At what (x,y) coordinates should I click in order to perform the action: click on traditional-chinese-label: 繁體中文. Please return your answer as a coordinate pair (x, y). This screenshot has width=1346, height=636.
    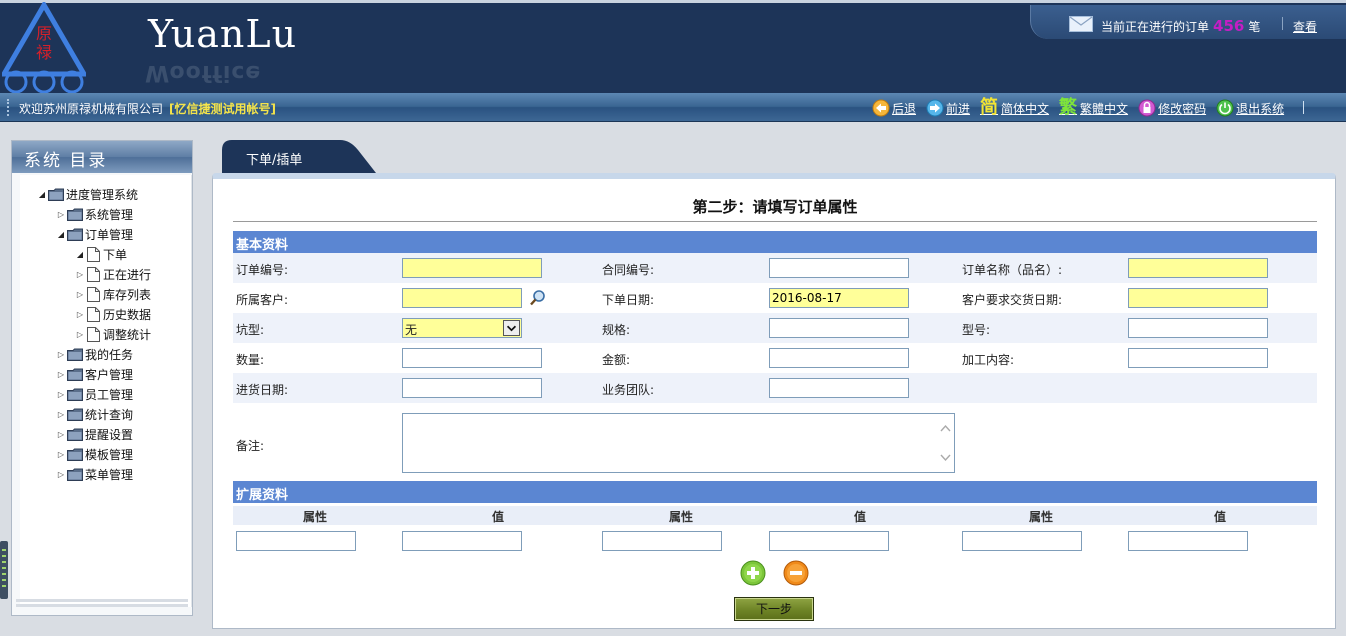
    Looking at the image, I should click on (1104, 108).